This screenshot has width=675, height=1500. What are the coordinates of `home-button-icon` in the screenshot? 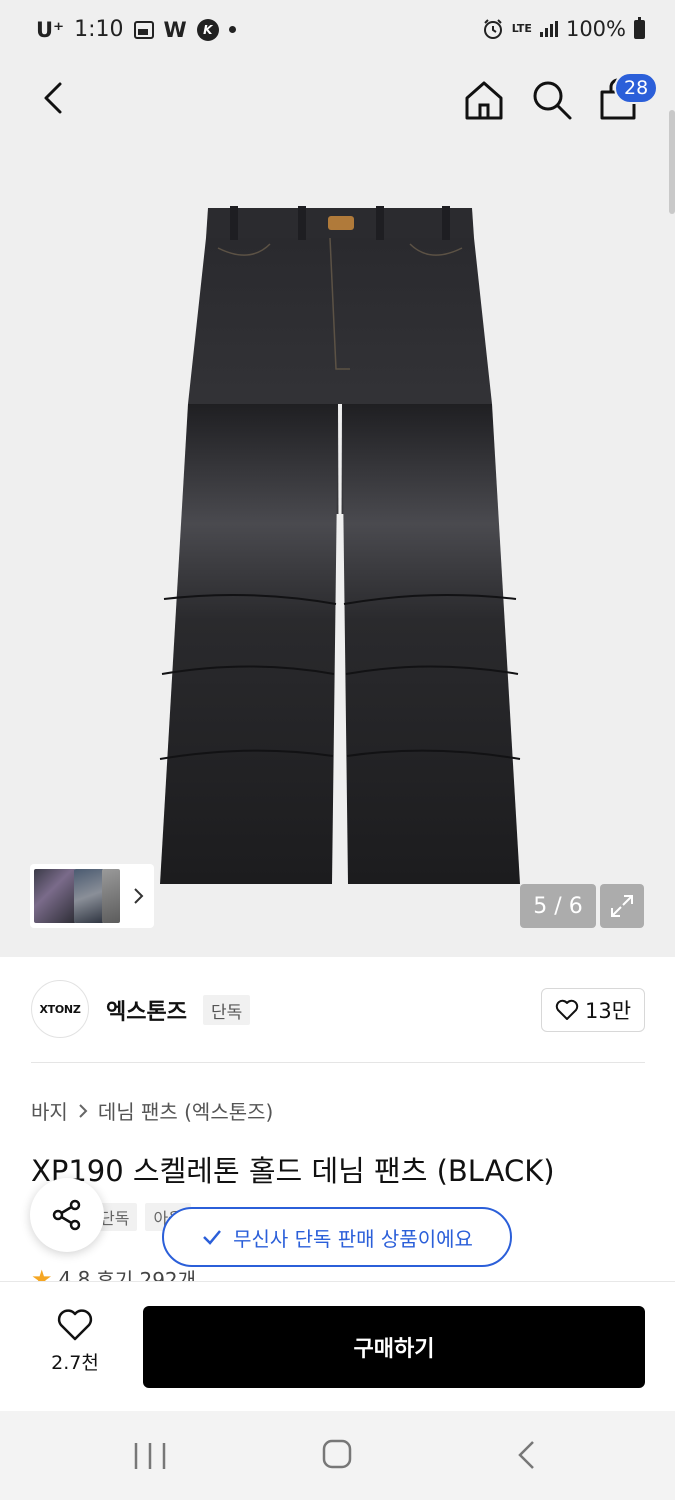 It's located at (337, 1454).